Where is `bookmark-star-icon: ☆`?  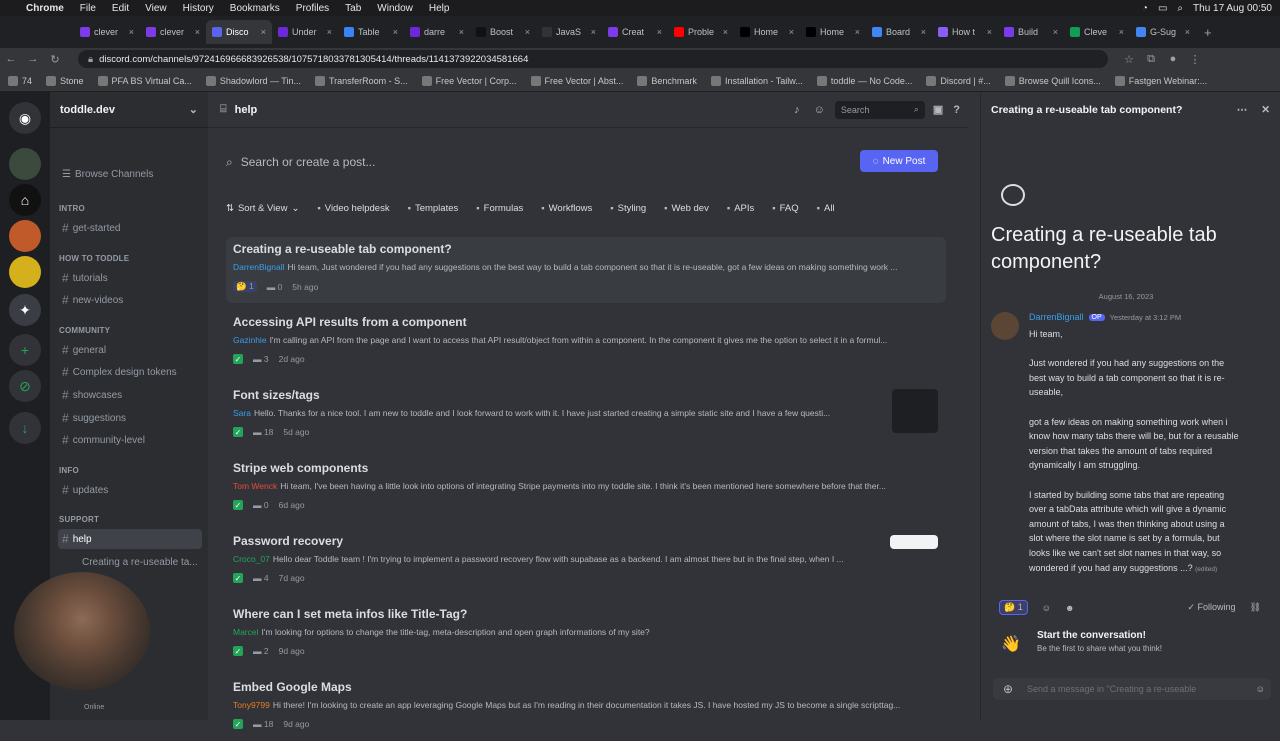 bookmark-star-icon: ☆ is located at coordinates (1129, 59).